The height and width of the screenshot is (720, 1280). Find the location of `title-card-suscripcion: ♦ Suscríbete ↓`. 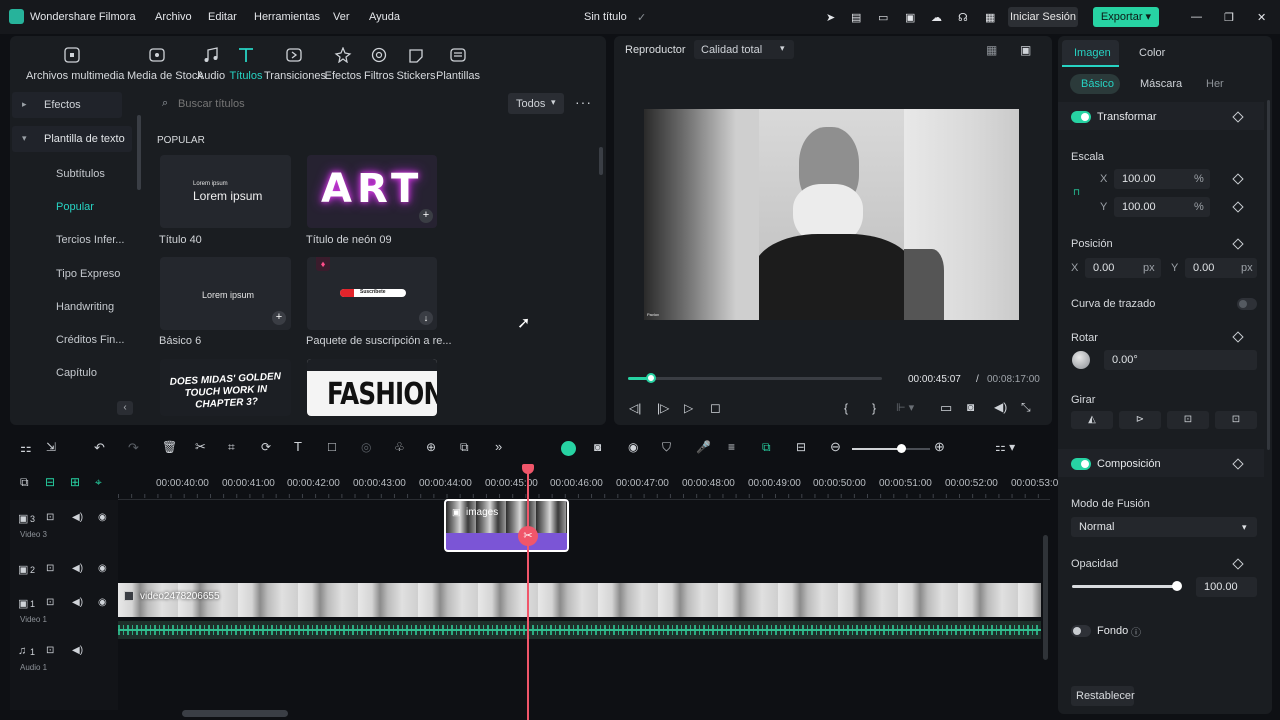

title-card-suscripcion: ♦ Suscríbete ↓ is located at coordinates (372, 293).